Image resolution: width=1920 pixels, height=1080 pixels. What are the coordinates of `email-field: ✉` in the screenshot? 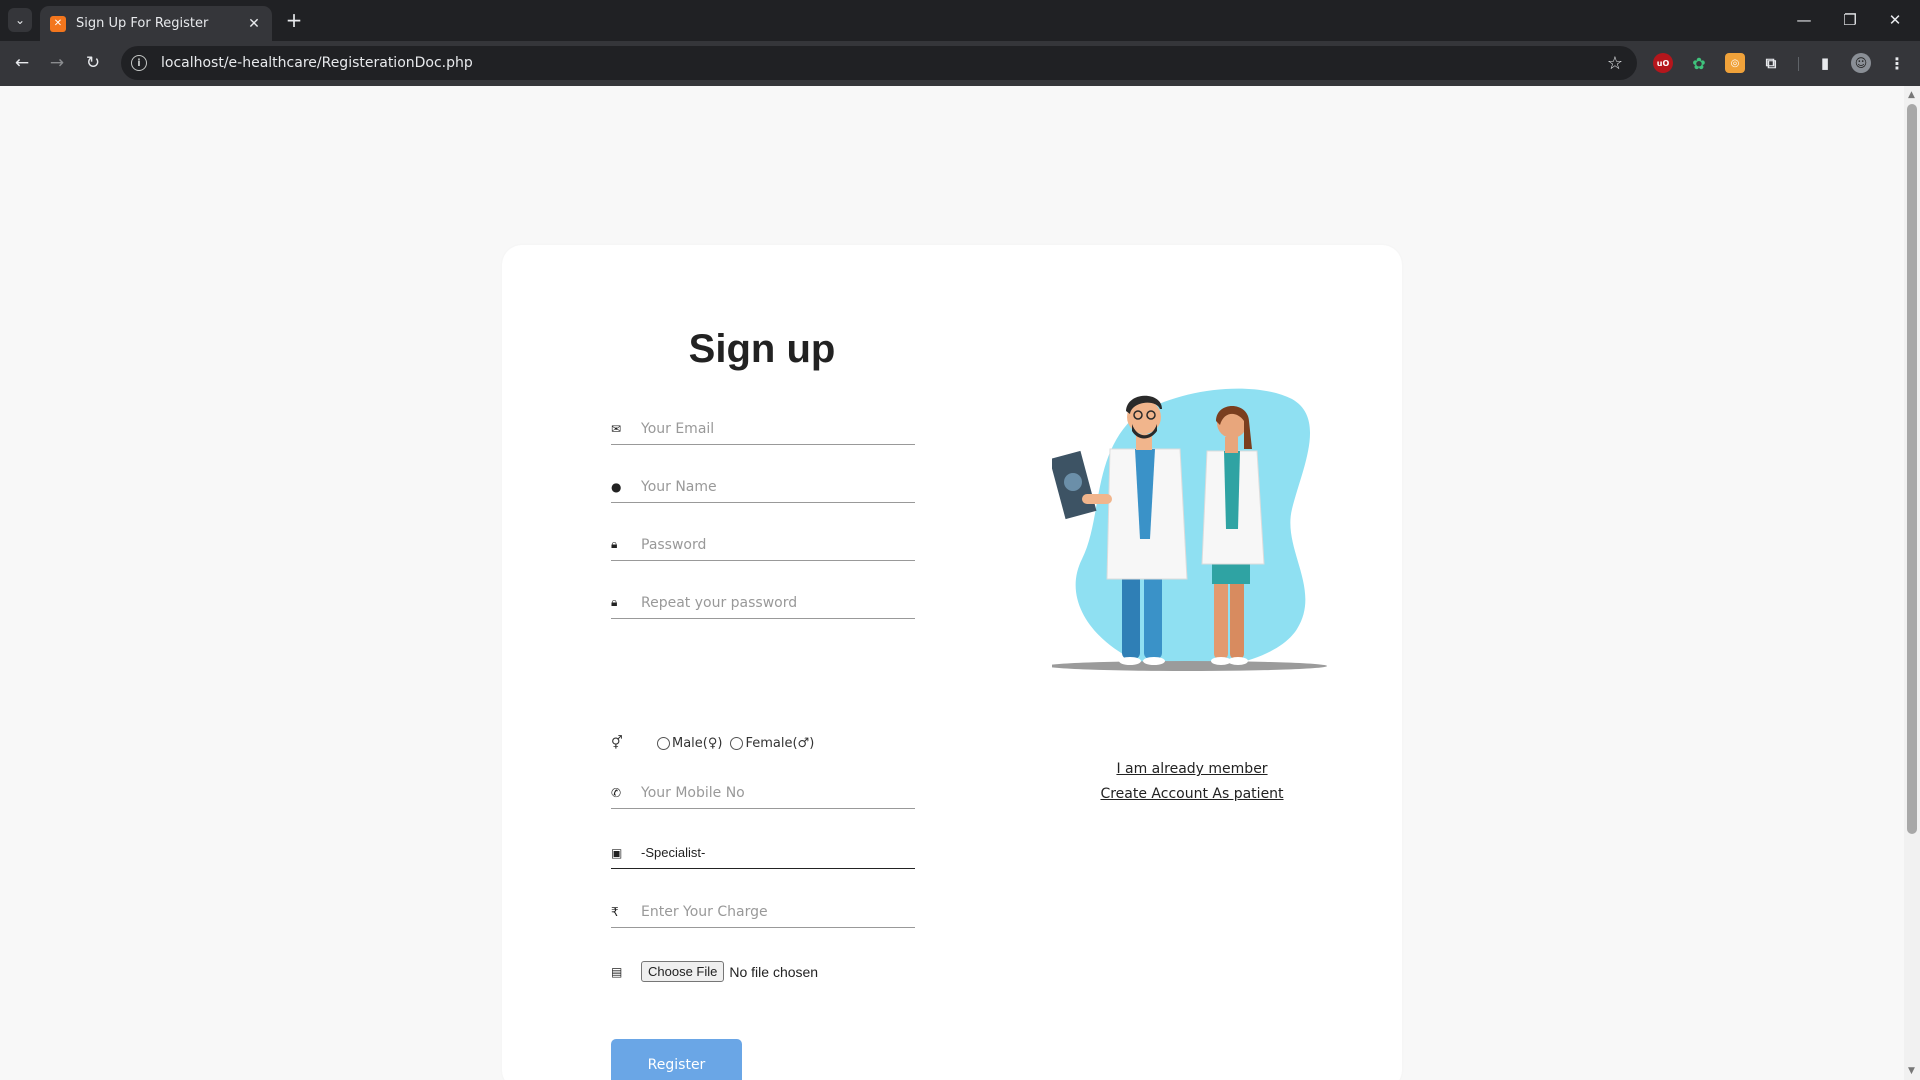 It's located at (763, 429).